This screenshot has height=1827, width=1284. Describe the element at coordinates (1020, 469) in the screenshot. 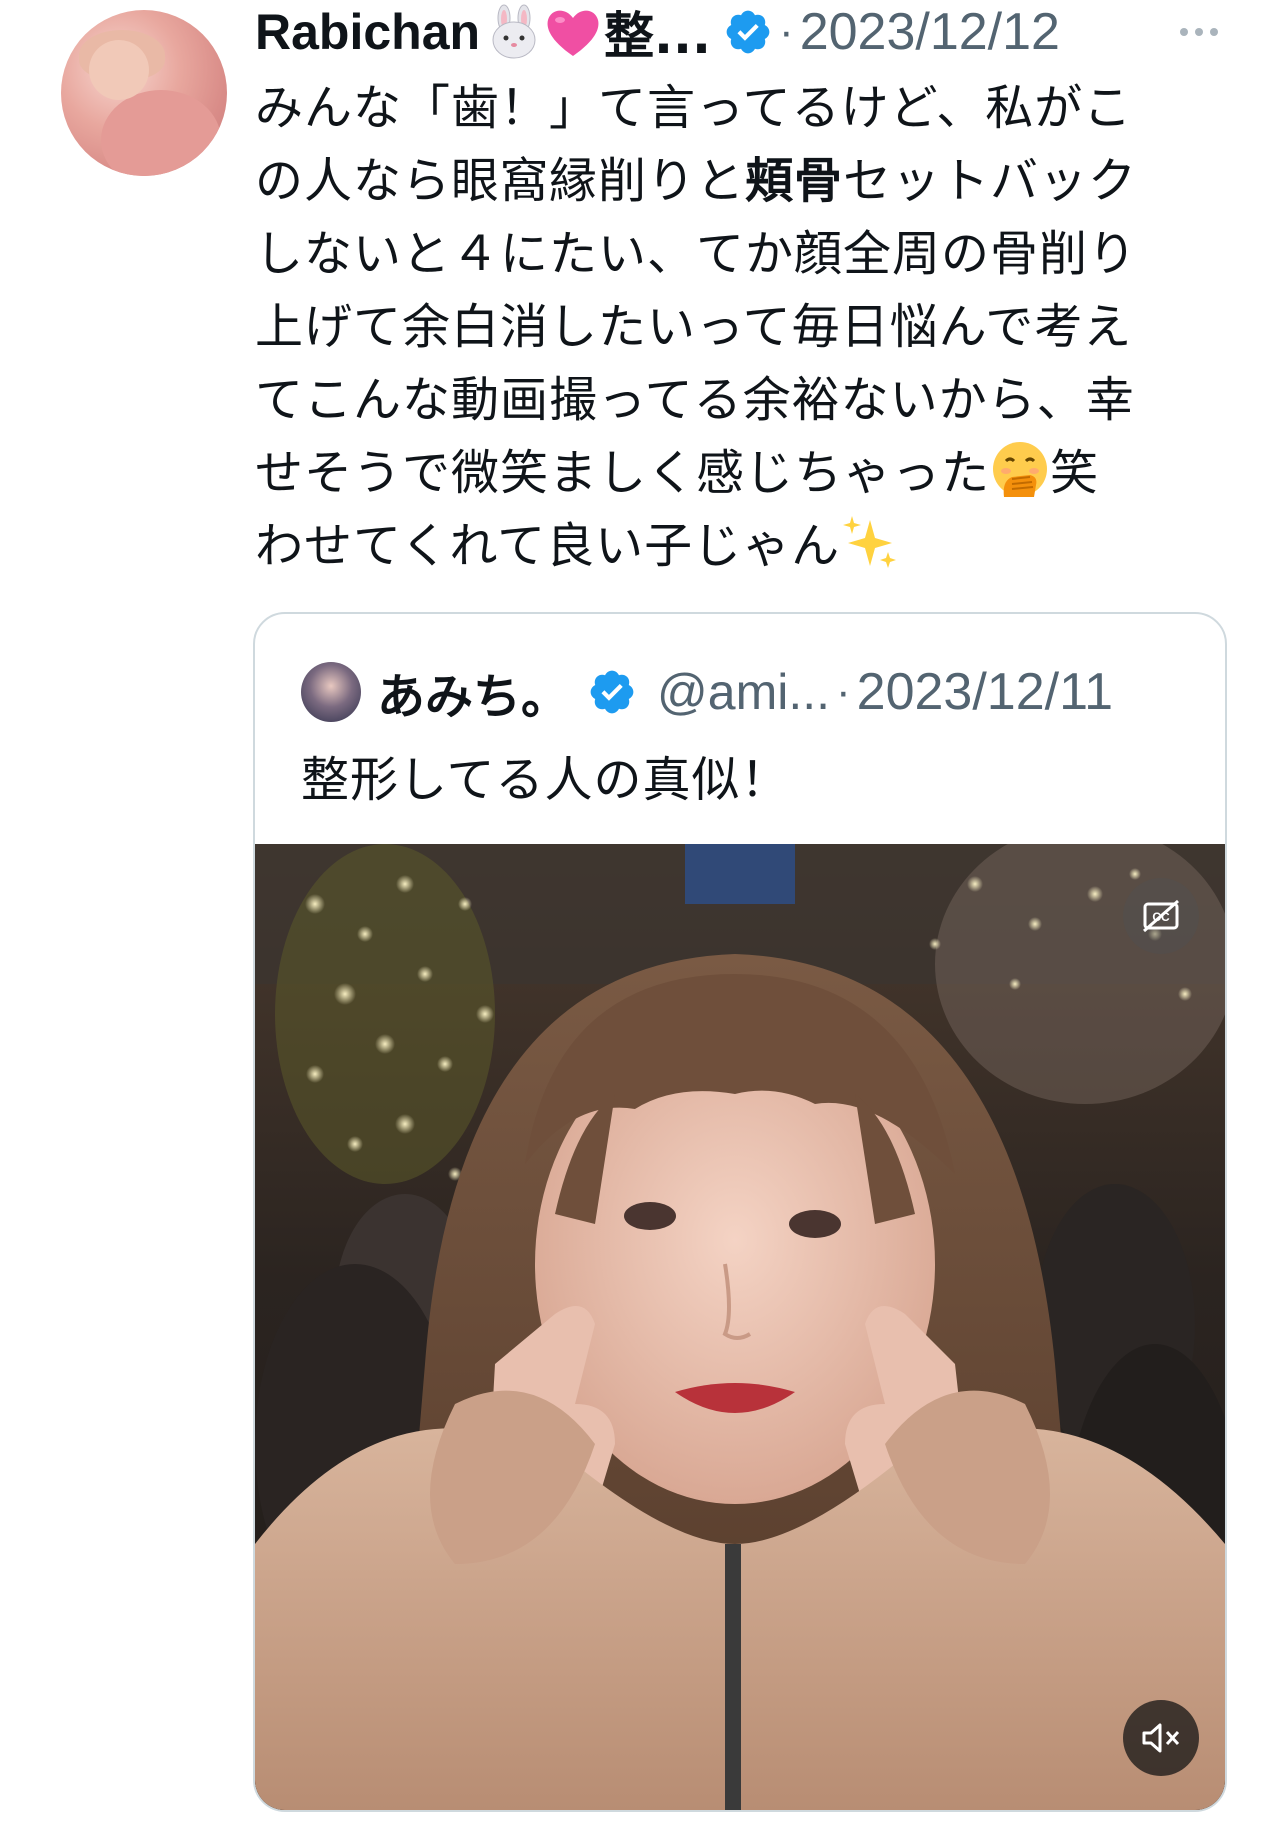

I see `hand-over-mouth-emoji` at that location.